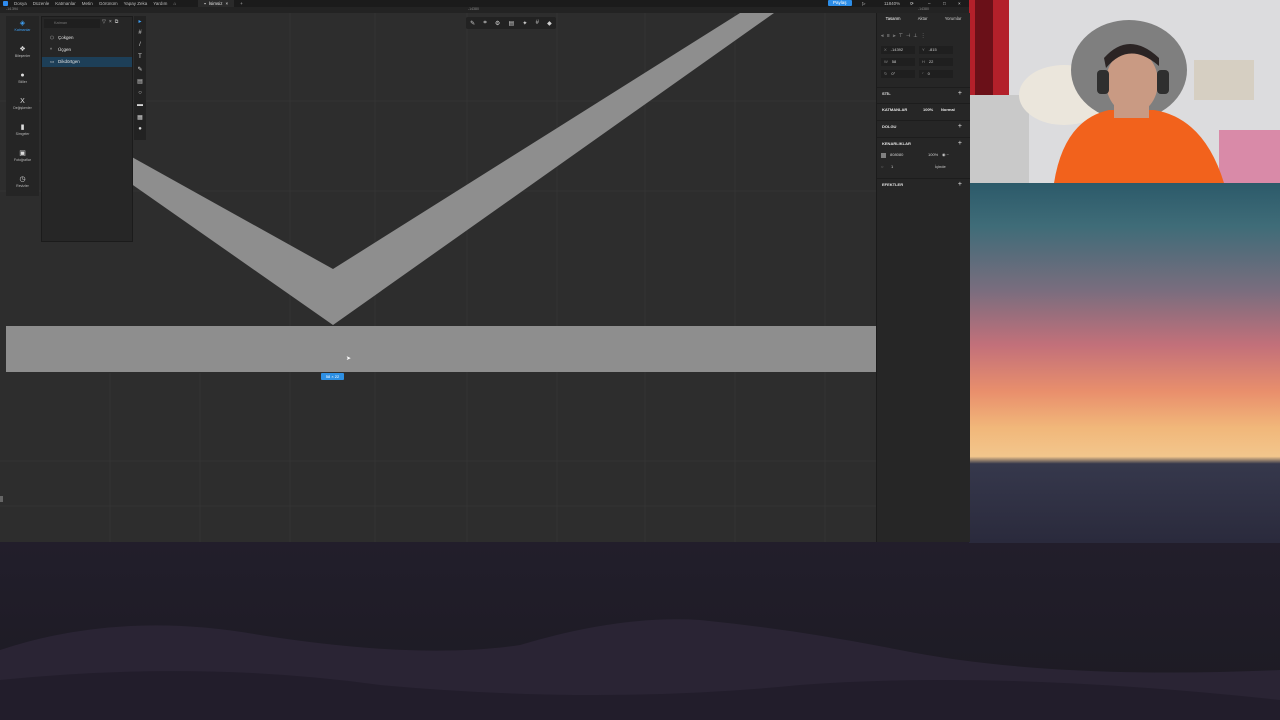 Image resolution: width=1280 pixels, height=720 pixels. Describe the element at coordinates (174, 3) in the screenshot. I see `home-icon: ⌂` at that location.